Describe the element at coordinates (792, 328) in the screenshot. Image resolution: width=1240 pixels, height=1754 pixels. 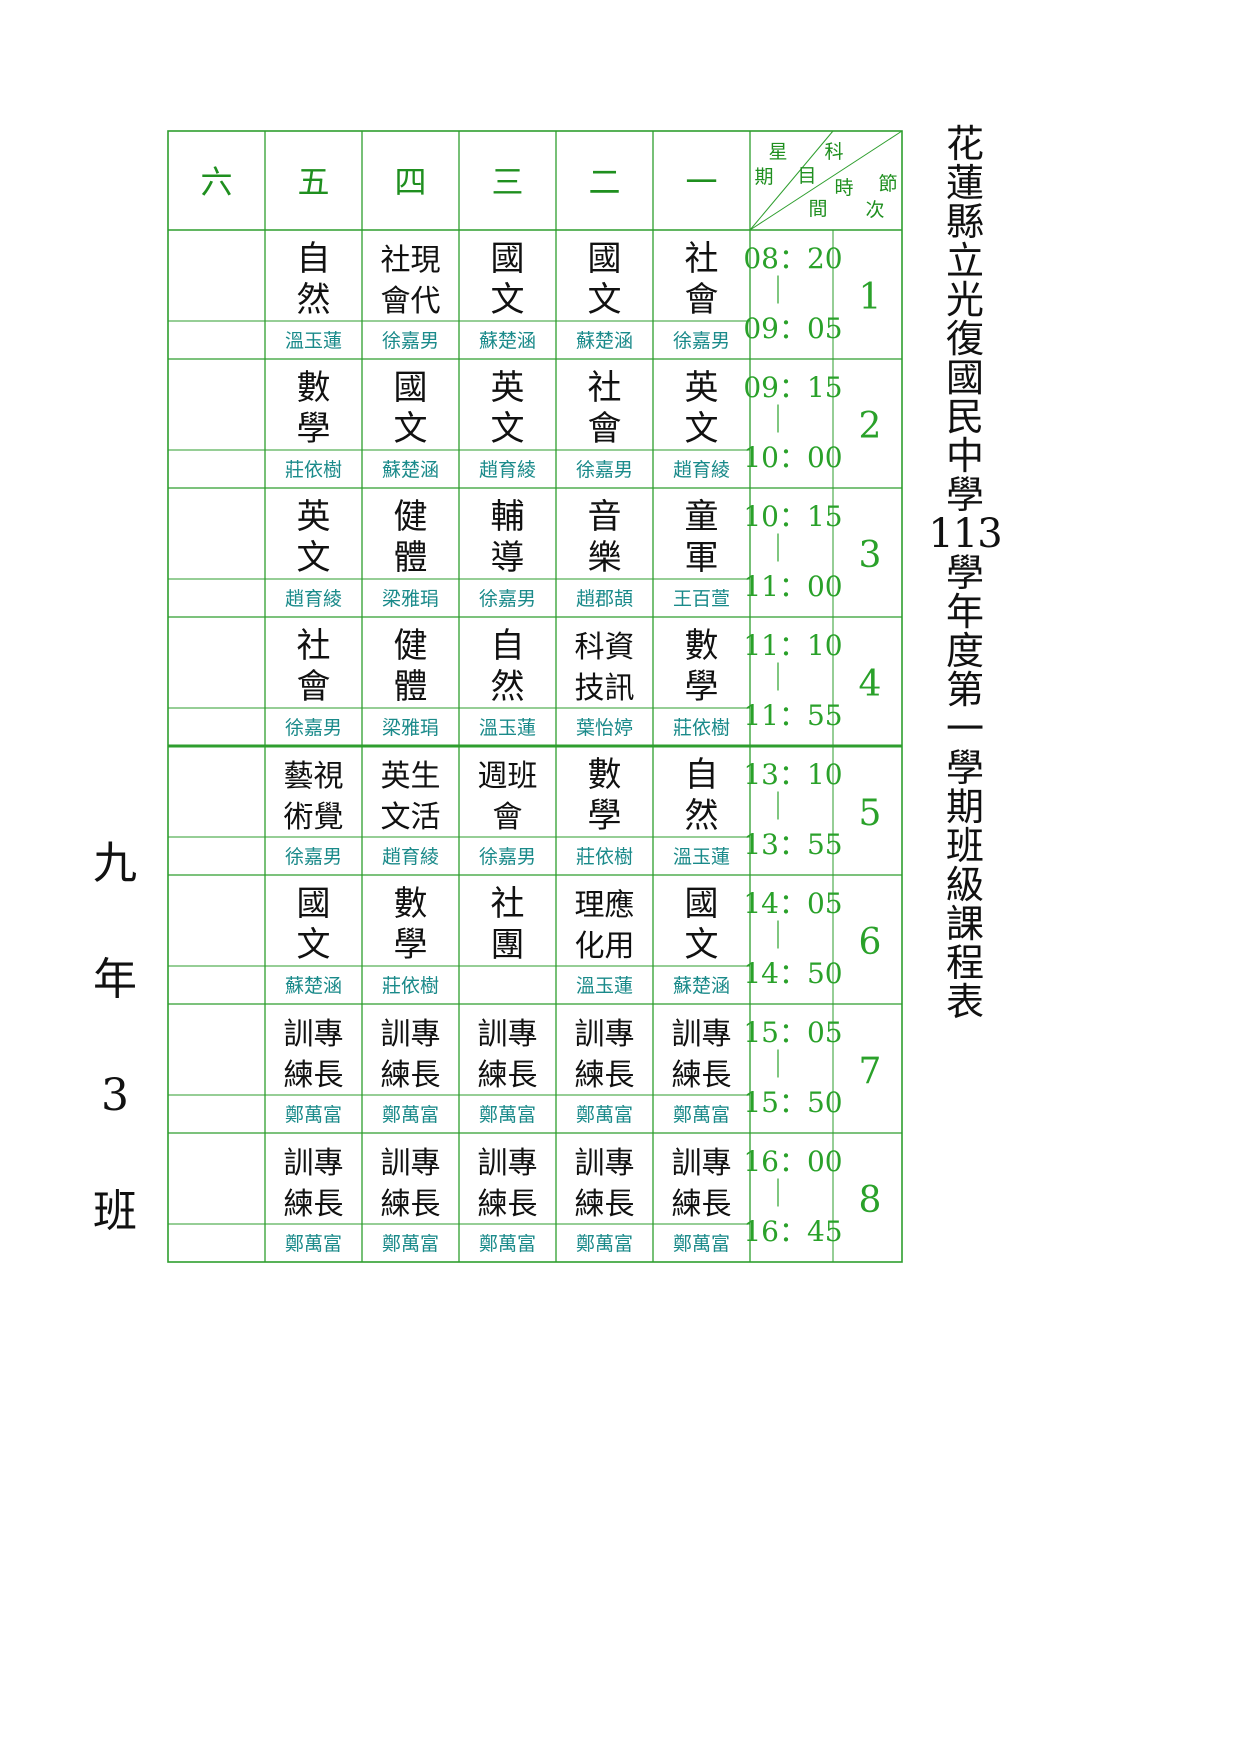
I see `period-end-time: 09：05` at that location.